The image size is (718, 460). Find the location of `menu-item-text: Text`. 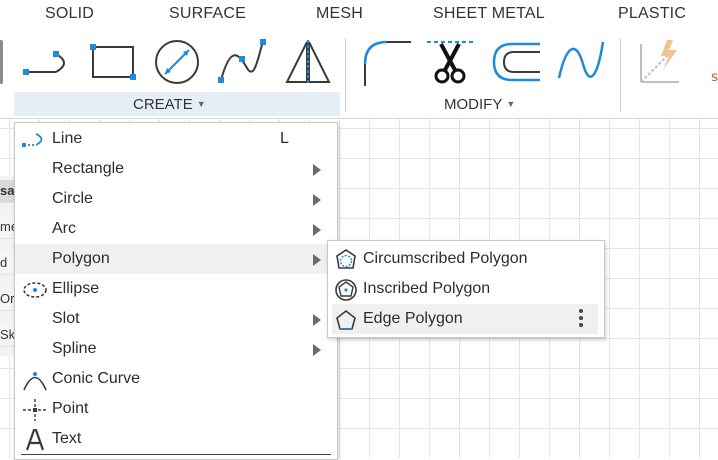

menu-item-text: Text is located at coordinates (176, 439).